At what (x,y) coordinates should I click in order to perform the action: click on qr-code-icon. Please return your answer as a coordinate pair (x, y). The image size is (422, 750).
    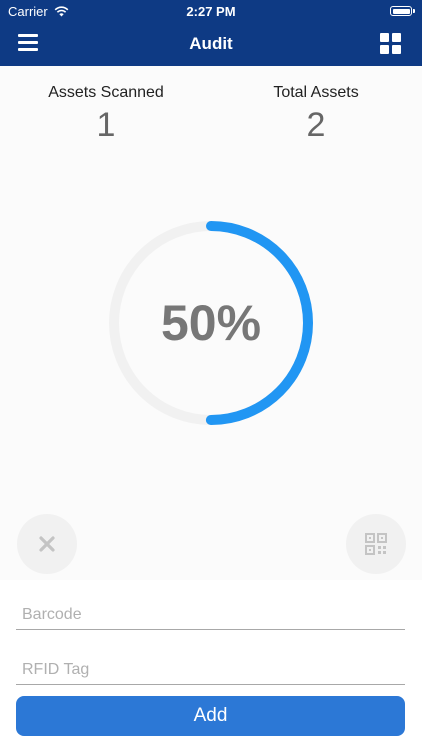
    Looking at the image, I should click on (376, 544).